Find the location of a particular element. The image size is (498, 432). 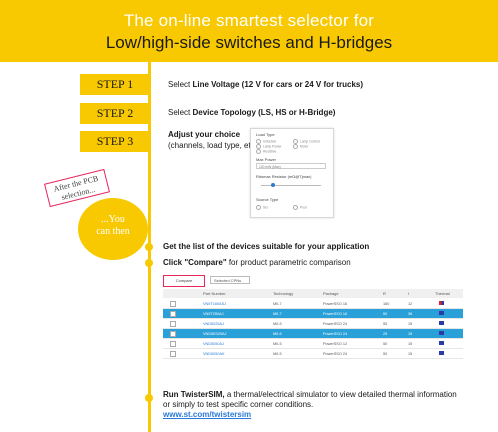

compare-button: Compare is located at coordinates (184, 281).